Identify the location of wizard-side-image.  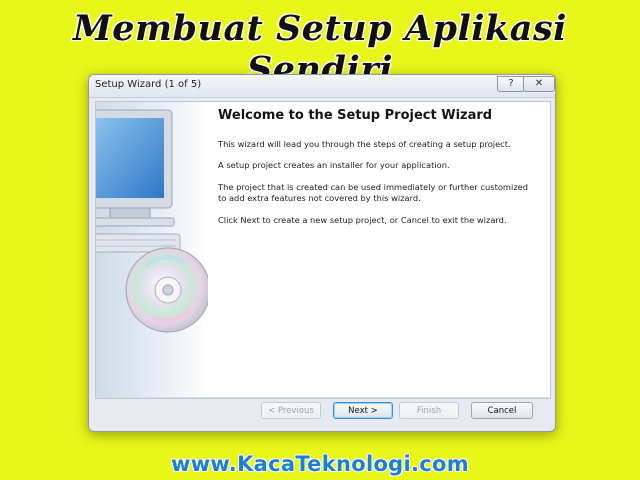
(152, 250).